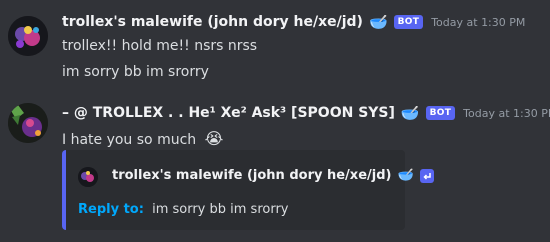 Image resolution: width=550 pixels, height=242 pixels. I want to click on message-text-row: I hate you so much 😭, so click(142, 138).